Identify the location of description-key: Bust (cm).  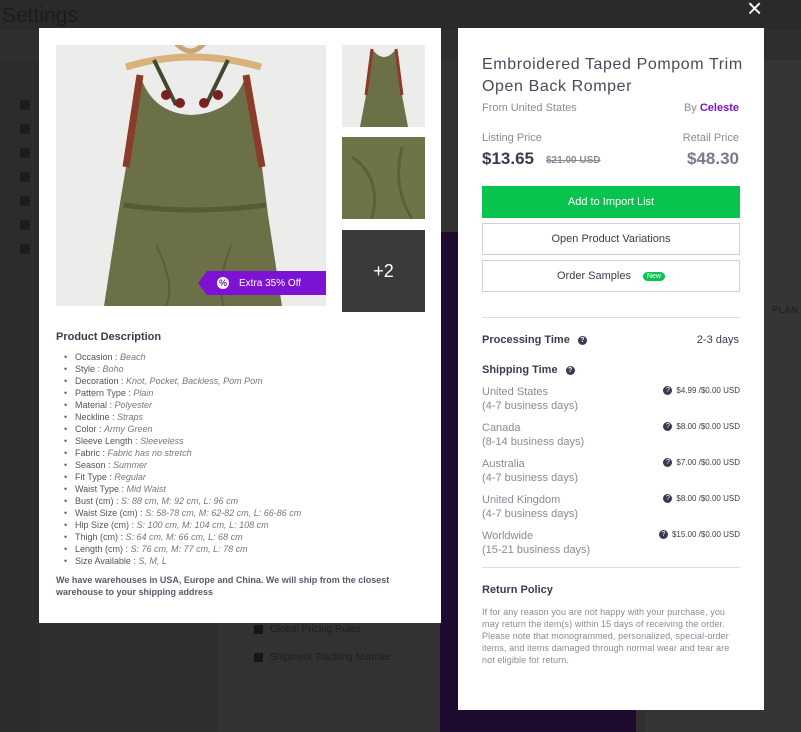
(94, 501).